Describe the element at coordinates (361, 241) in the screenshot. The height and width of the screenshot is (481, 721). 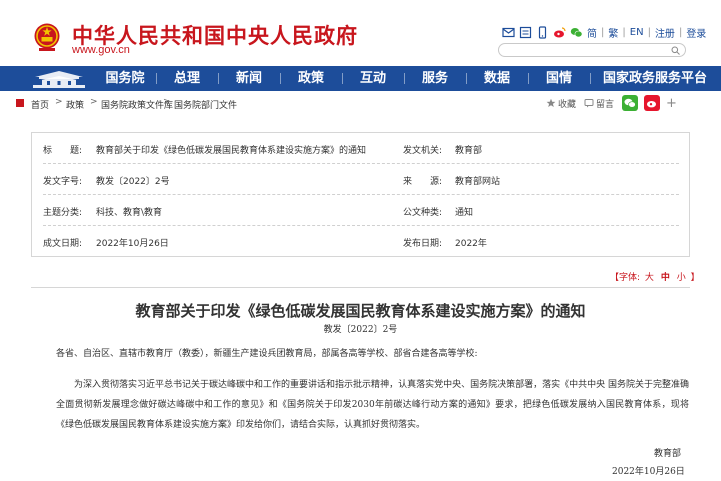
I see `info-row: 成文日期: 2022年10月26日 发布日期: 2022年` at that location.